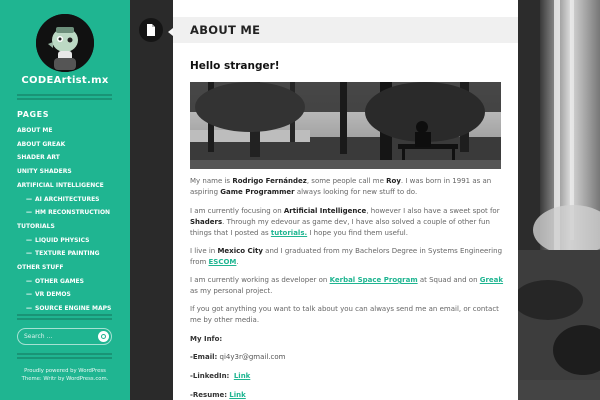 This screenshot has height=400, width=600. I want to click on sidebar-toggle-strip, so click(151, 200).